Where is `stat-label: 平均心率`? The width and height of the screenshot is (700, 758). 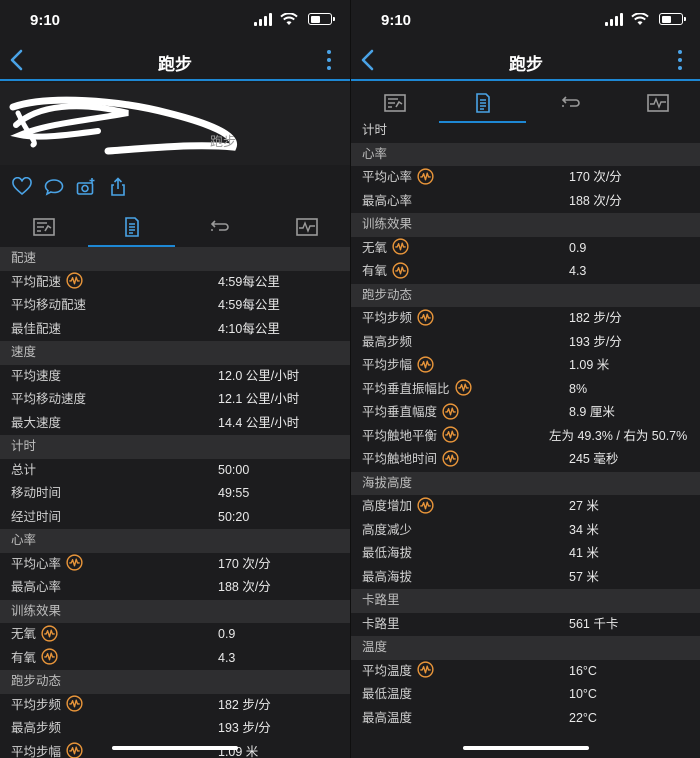 stat-label: 平均心率 is located at coordinates (47, 565).